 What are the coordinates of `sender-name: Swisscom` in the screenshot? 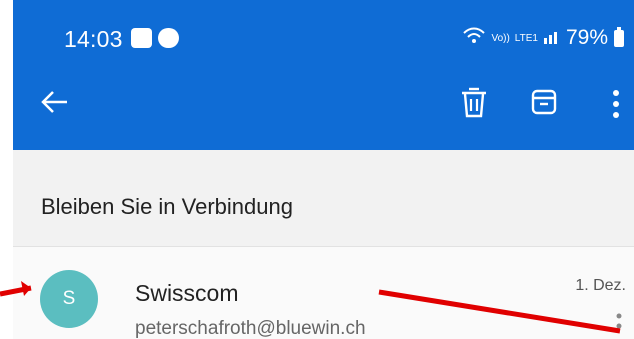 It's located at (187, 293).